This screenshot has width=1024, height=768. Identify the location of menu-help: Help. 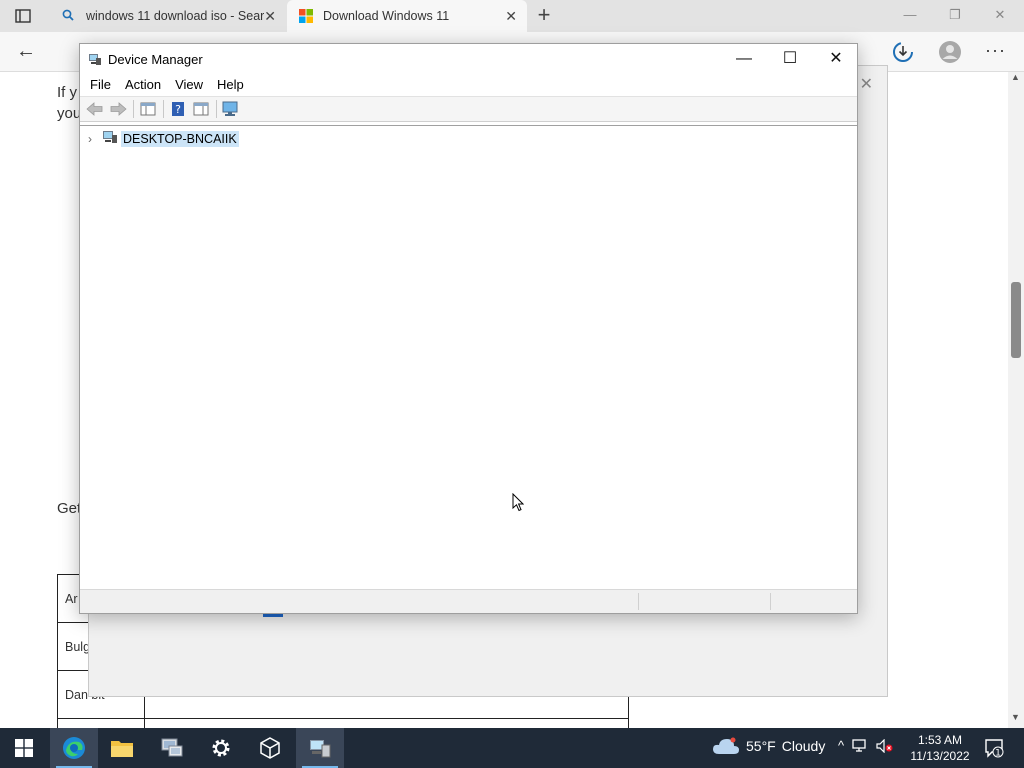
(230, 85).